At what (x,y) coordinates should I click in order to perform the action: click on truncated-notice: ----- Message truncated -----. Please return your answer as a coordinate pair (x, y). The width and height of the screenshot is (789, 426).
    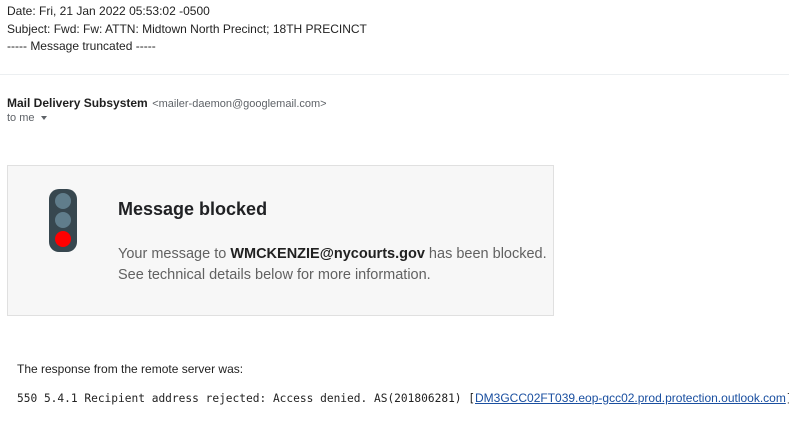
    Looking at the image, I should click on (81, 46).